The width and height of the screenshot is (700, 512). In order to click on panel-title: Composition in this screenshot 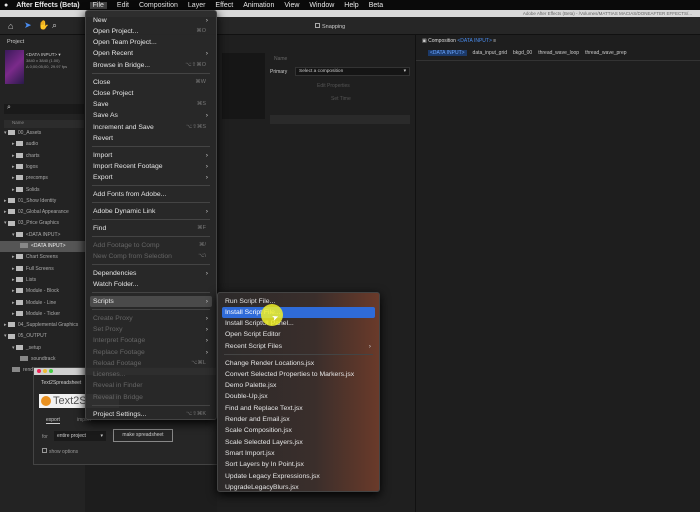, I will do `click(442, 41)`.